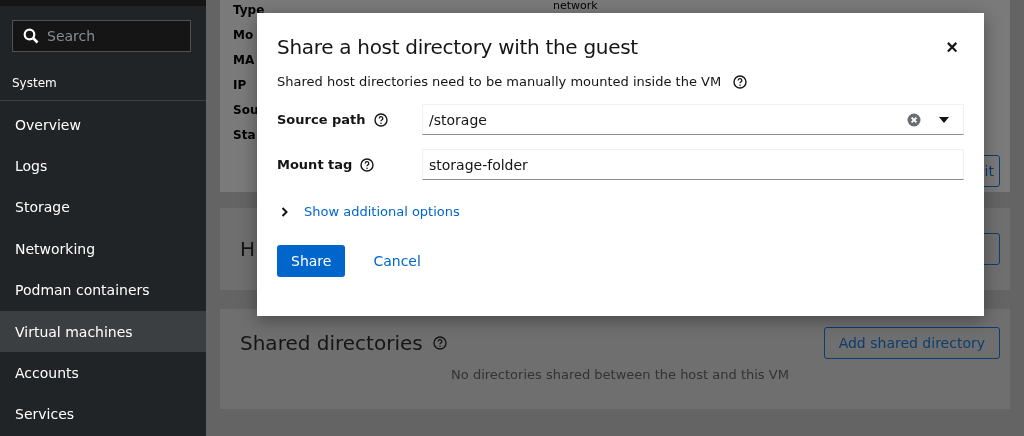 The image size is (1024, 436). What do you see at coordinates (112, 36) in the screenshot?
I see `search-input: Search` at bounding box center [112, 36].